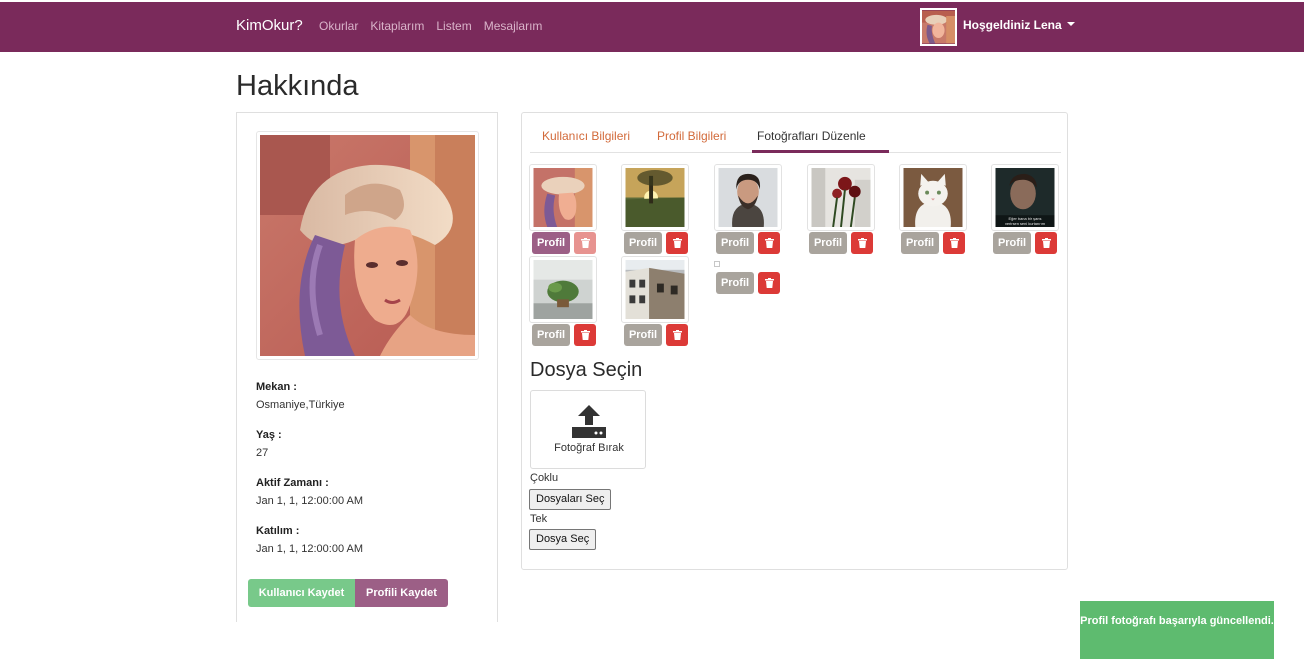  Describe the element at coordinates (269, 435) in the screenshot. I see `age-label: Yaş :` at that location.